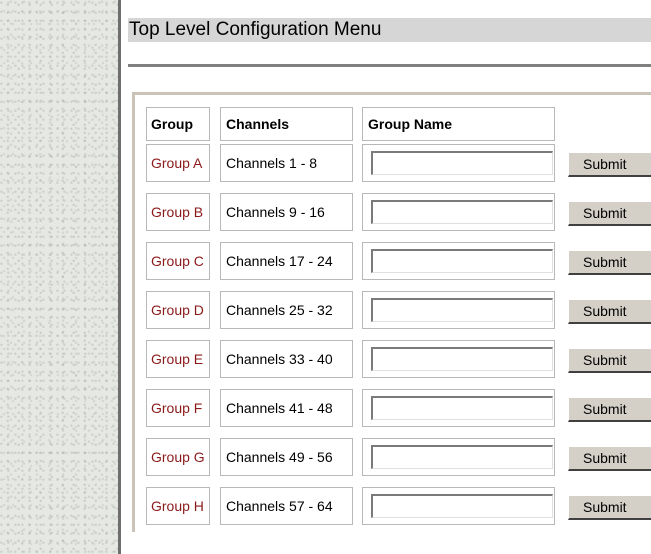 This screenshot has width=651, height=554. Describe the element at coordinates (286, 212) in the screenshot. I see `channel-range: Channels 9 - 16` at that location.